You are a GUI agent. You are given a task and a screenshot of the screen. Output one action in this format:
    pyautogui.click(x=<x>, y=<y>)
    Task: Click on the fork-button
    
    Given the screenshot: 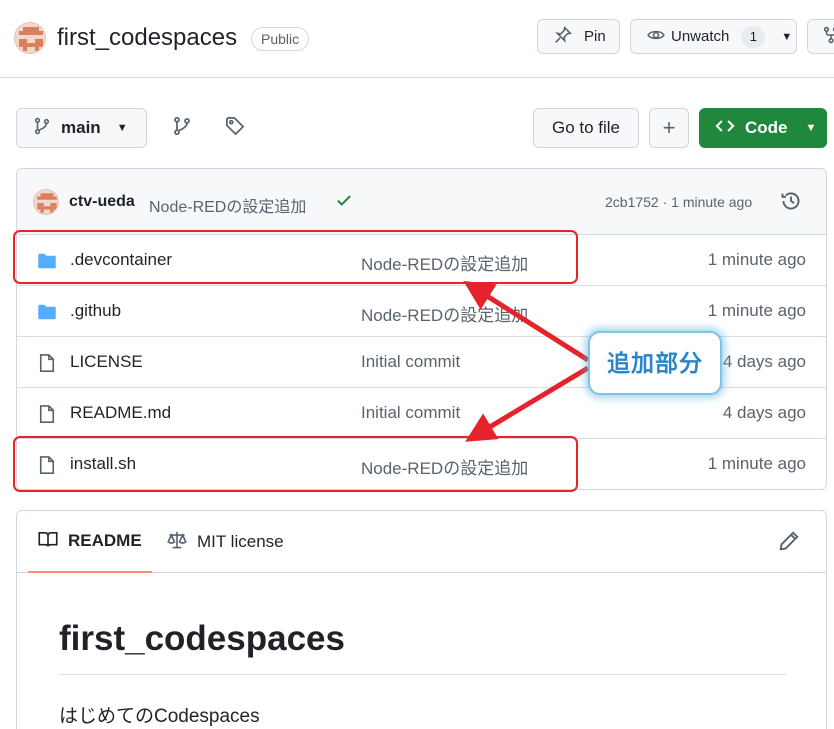 What is the action you would take?
    pyautogui.click(x=820, y=36)
    